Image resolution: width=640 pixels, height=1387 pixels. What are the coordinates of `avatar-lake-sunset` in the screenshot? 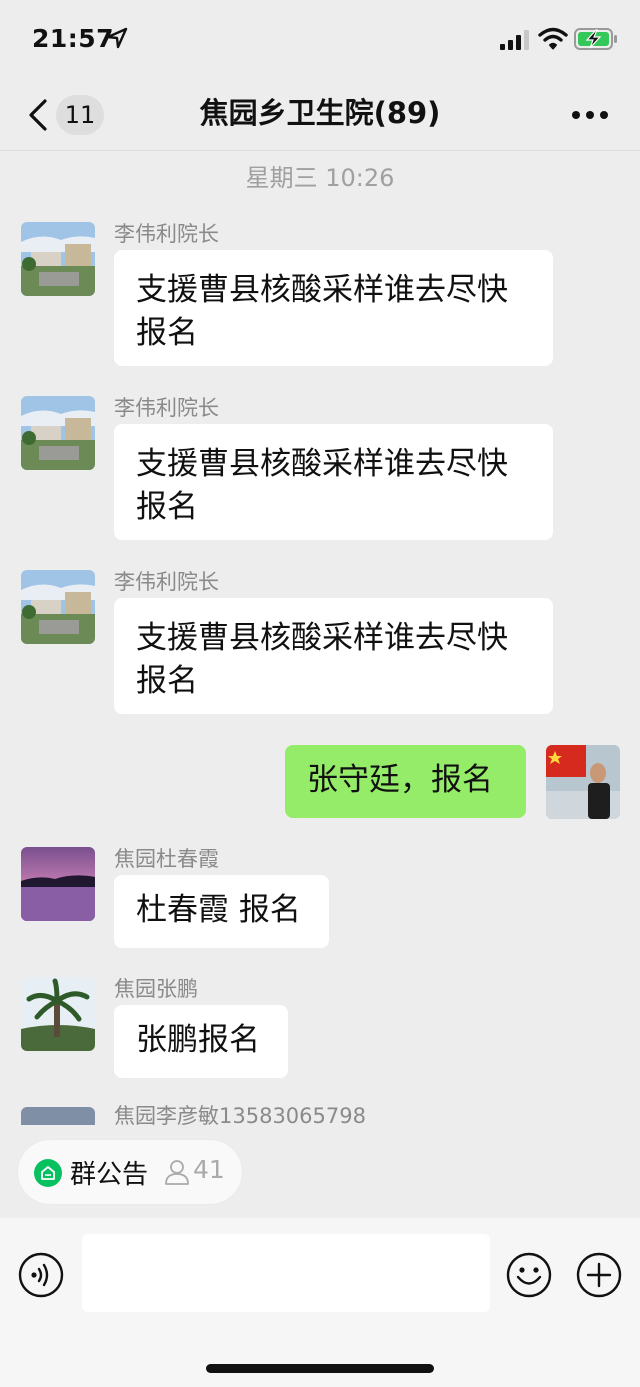 It's located at (58, 884).